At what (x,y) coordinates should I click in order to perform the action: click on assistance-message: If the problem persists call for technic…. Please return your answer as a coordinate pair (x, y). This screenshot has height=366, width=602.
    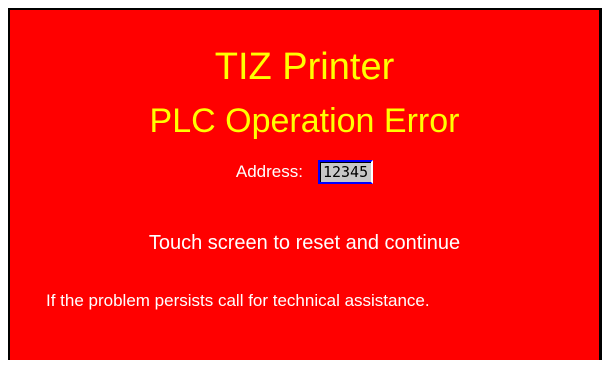
    Looking at the image, I should click on (238, 300).